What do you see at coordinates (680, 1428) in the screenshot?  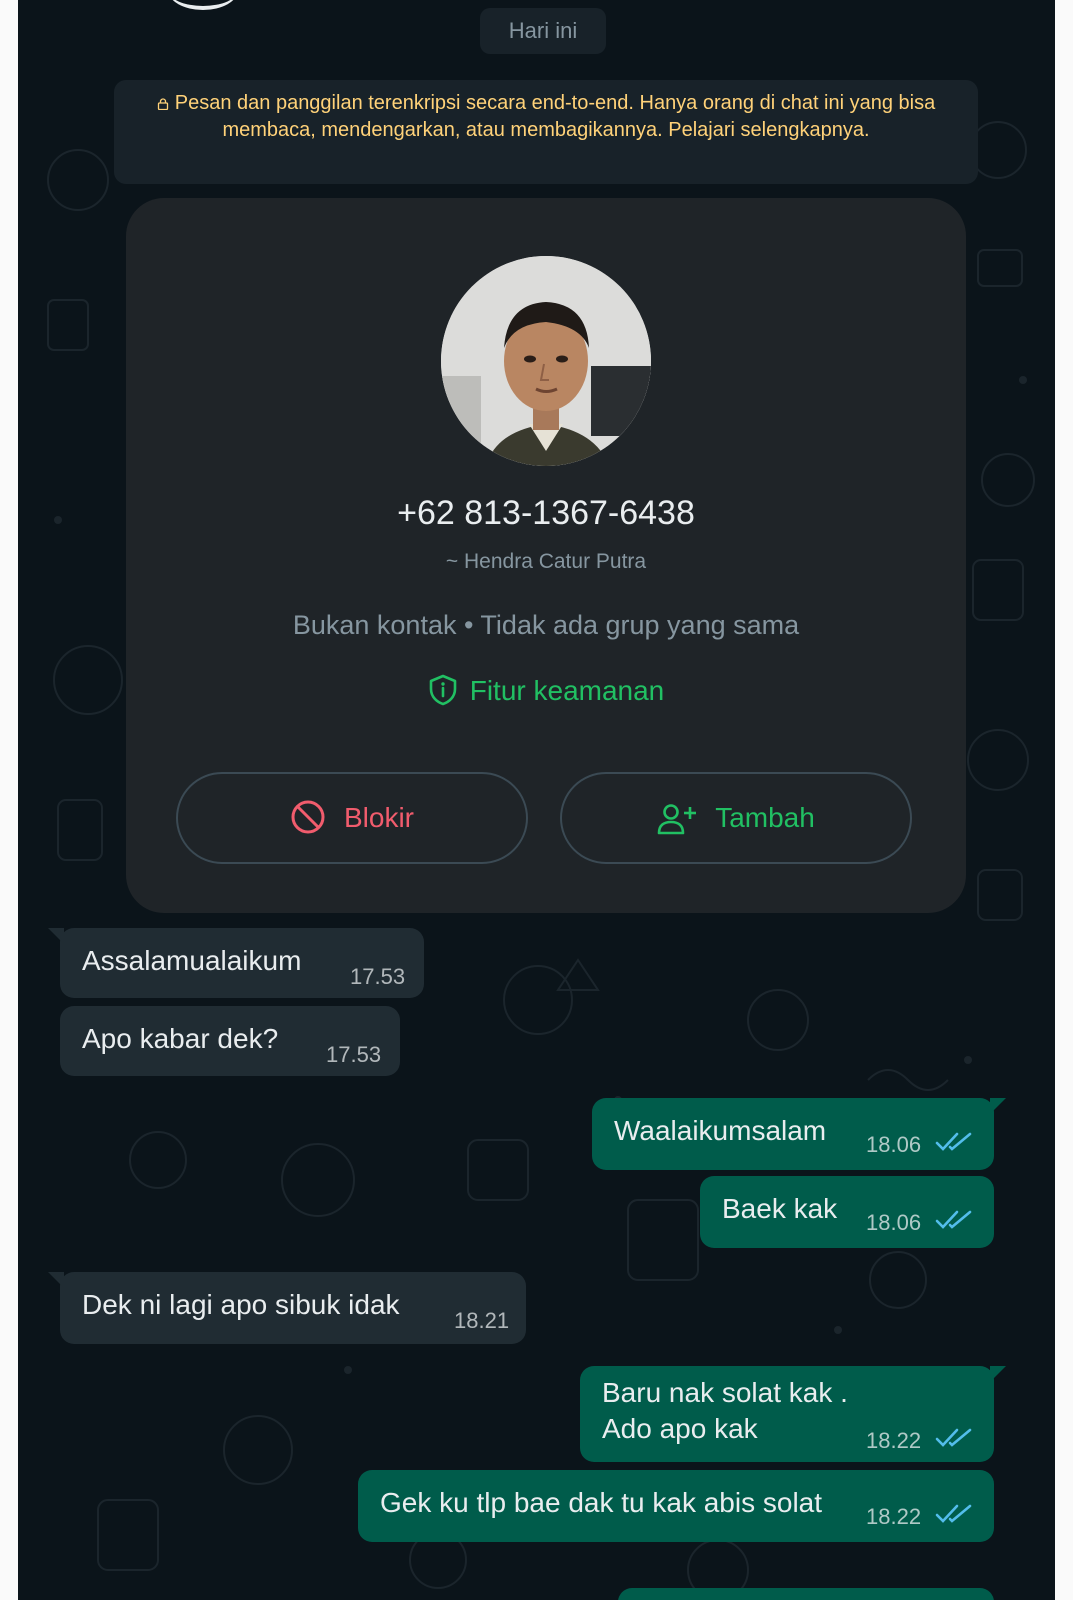 I see `message-text-line-2: Ado apo kak` at bounding box center [680, 1428].